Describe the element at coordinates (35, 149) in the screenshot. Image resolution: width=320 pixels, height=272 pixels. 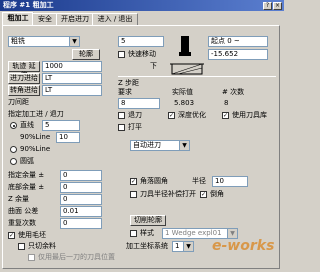
I see `line90b-label: 90%Line` at that location.